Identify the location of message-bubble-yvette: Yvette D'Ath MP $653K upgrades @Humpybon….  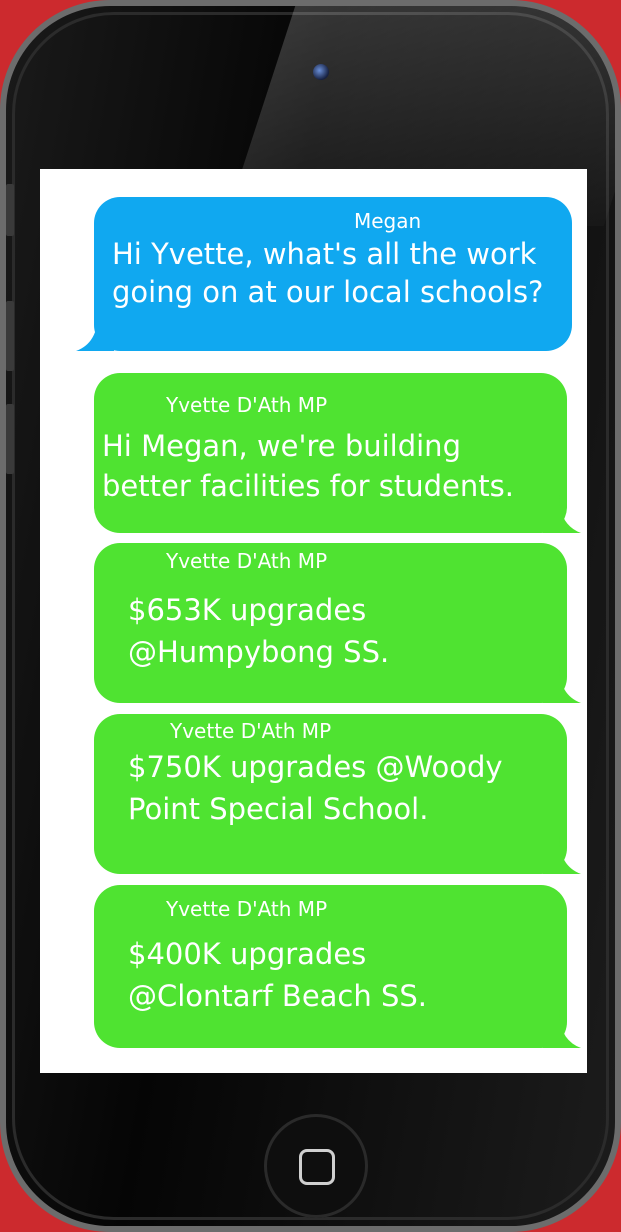
(337, 623).